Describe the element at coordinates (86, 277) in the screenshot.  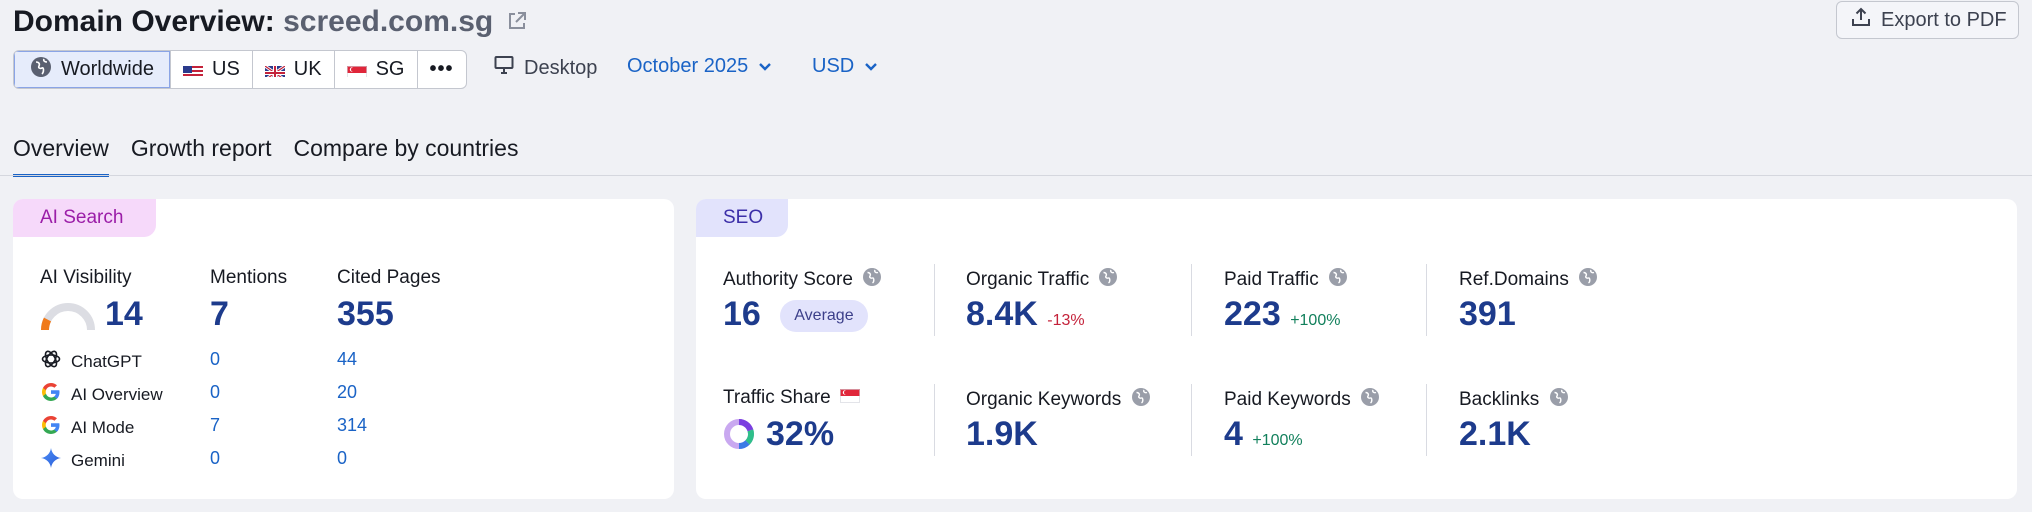
I see `ai-visibility-label: AI Visibility` at that location.